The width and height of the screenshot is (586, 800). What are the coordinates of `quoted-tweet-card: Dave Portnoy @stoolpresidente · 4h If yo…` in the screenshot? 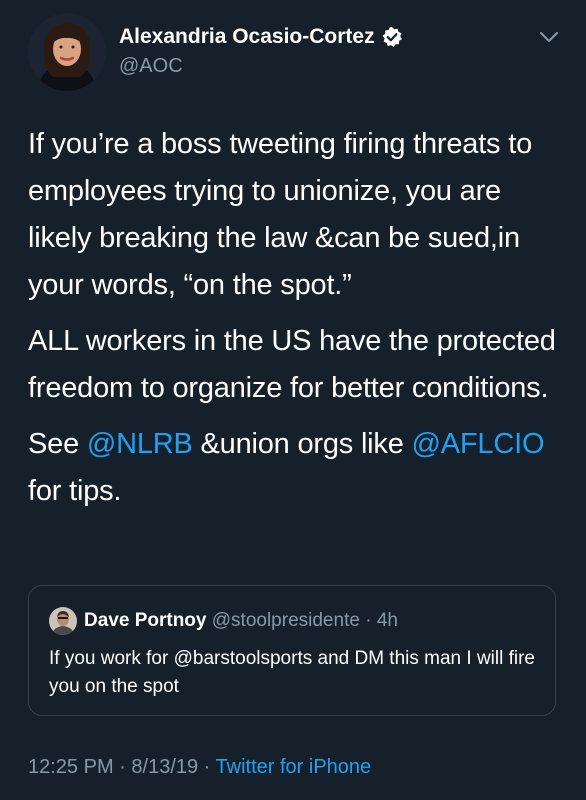 It's located at (292, 650).